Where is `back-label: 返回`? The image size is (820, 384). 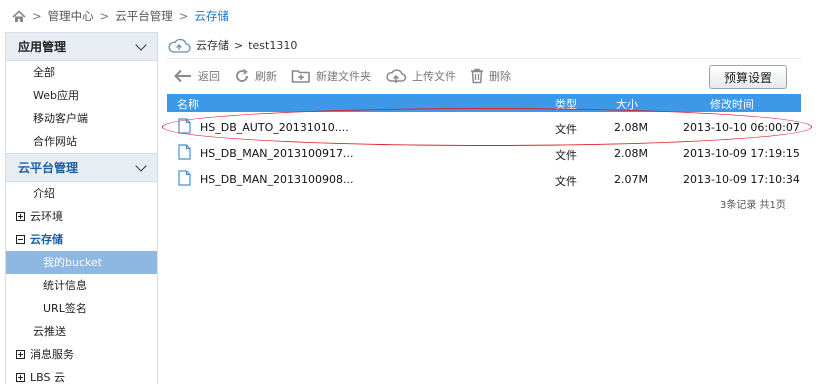
back-label: 返回 is located at coordinates (209, 76).